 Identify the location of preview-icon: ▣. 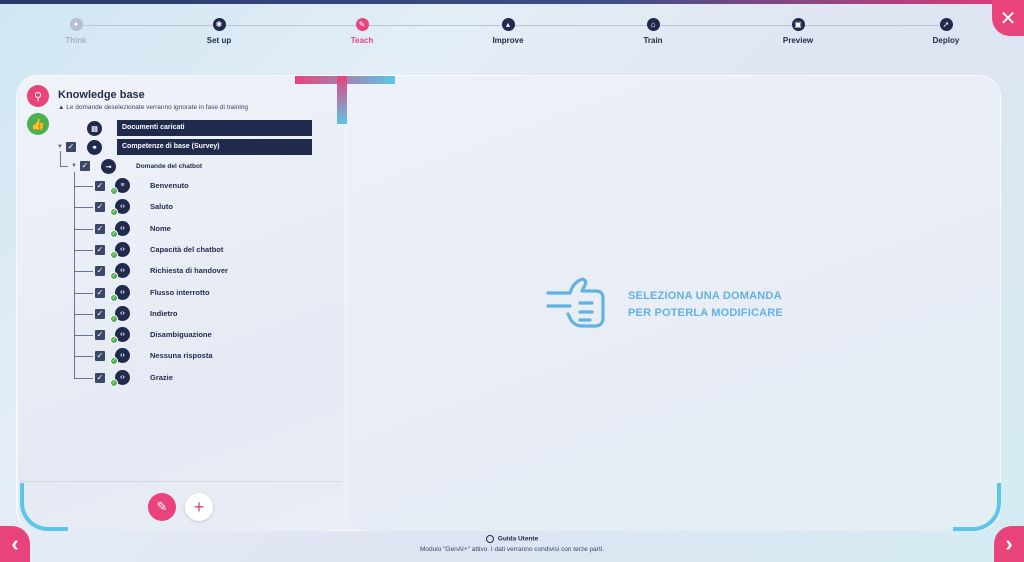
(798, 24).